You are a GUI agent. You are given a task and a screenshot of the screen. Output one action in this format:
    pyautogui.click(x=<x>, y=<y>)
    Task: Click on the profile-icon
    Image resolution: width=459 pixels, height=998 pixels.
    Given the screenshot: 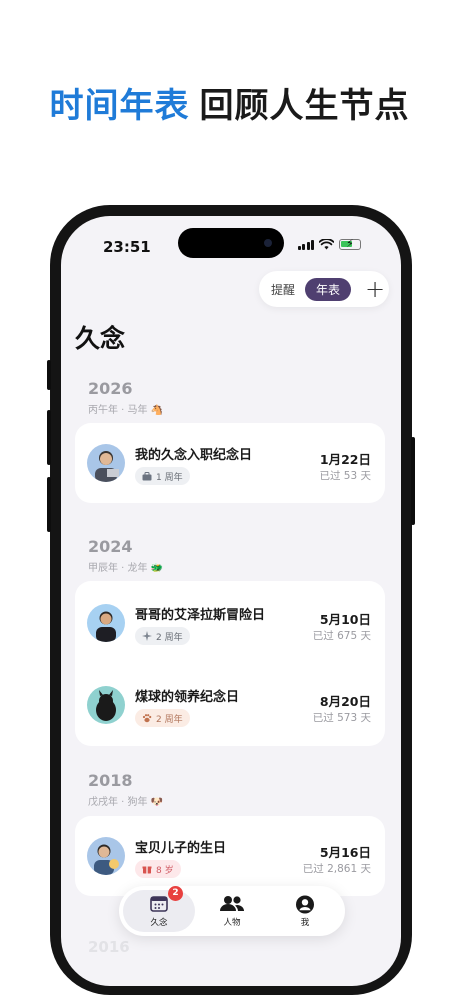 What is the action you would take?
    pyautogui.click(x=305, y=904)
    